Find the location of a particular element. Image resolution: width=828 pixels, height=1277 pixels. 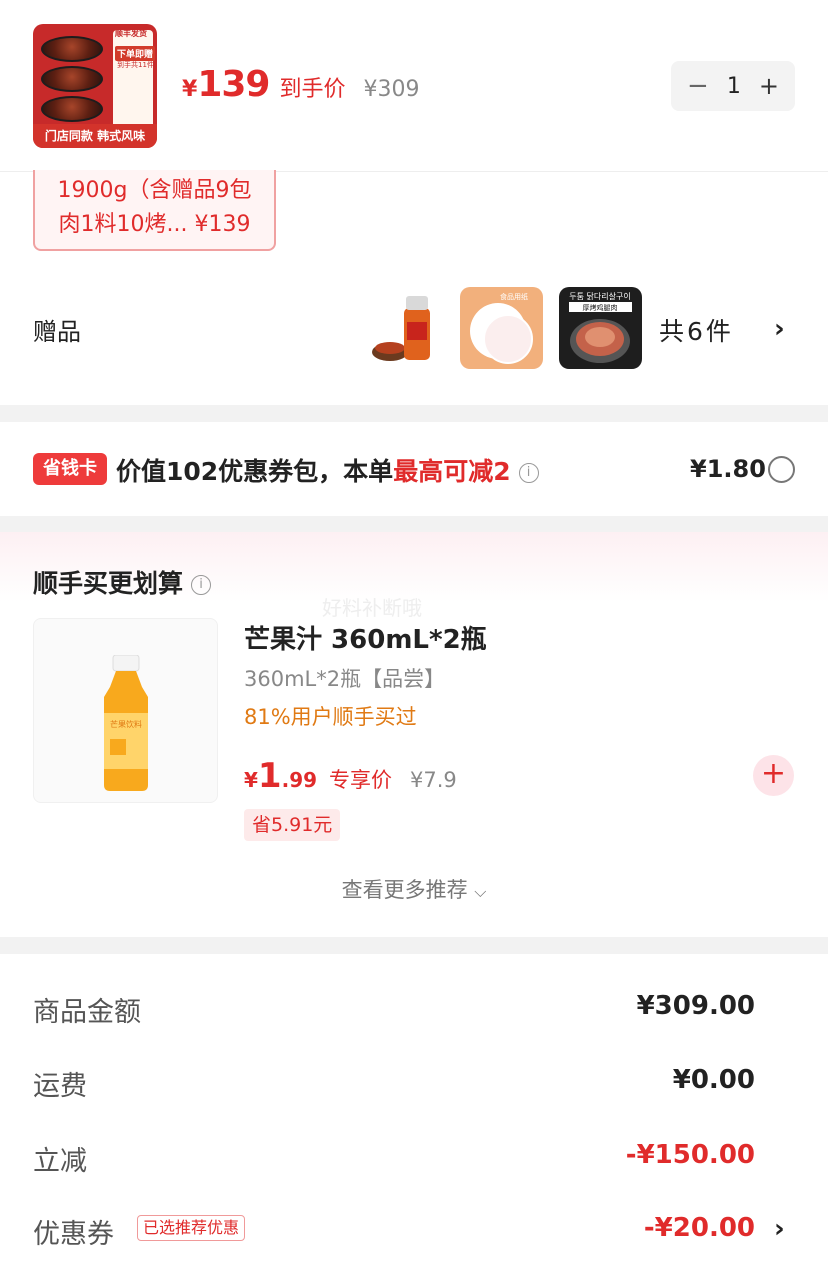

summary-value-shipping: ¥0.00 is located at coordinates (713, 1080).